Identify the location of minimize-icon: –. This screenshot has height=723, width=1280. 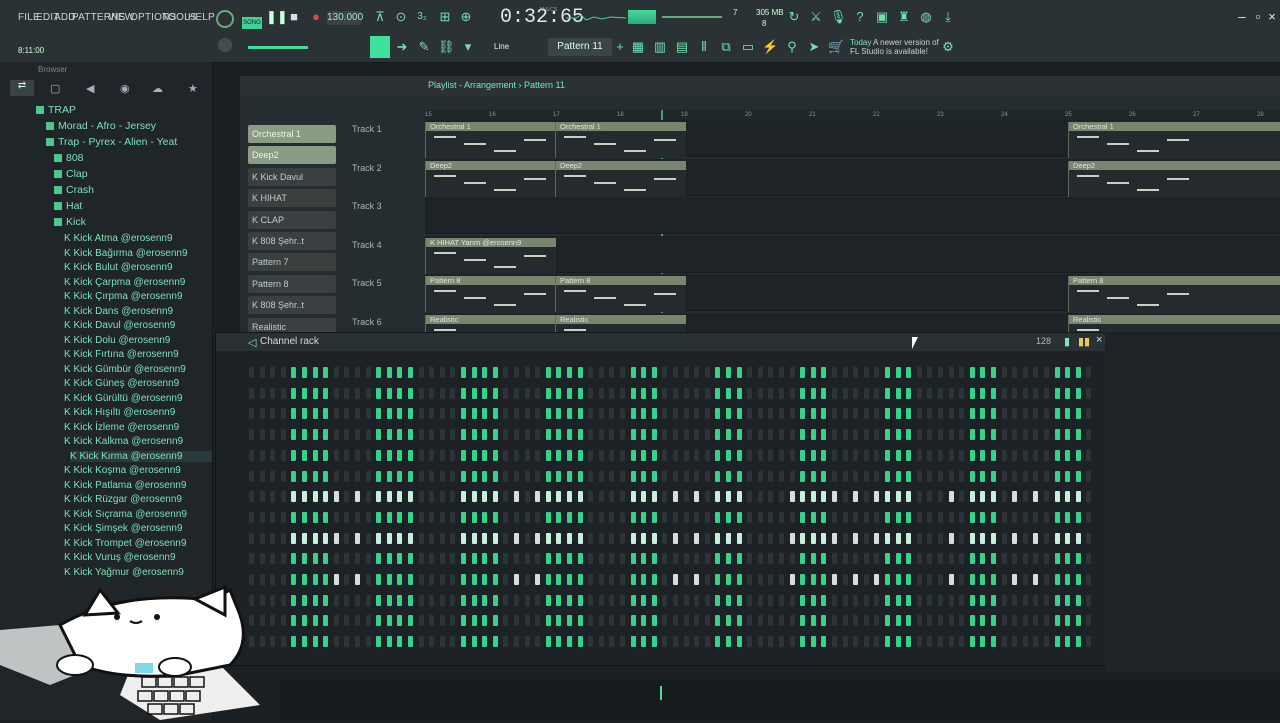
(1242, 17).